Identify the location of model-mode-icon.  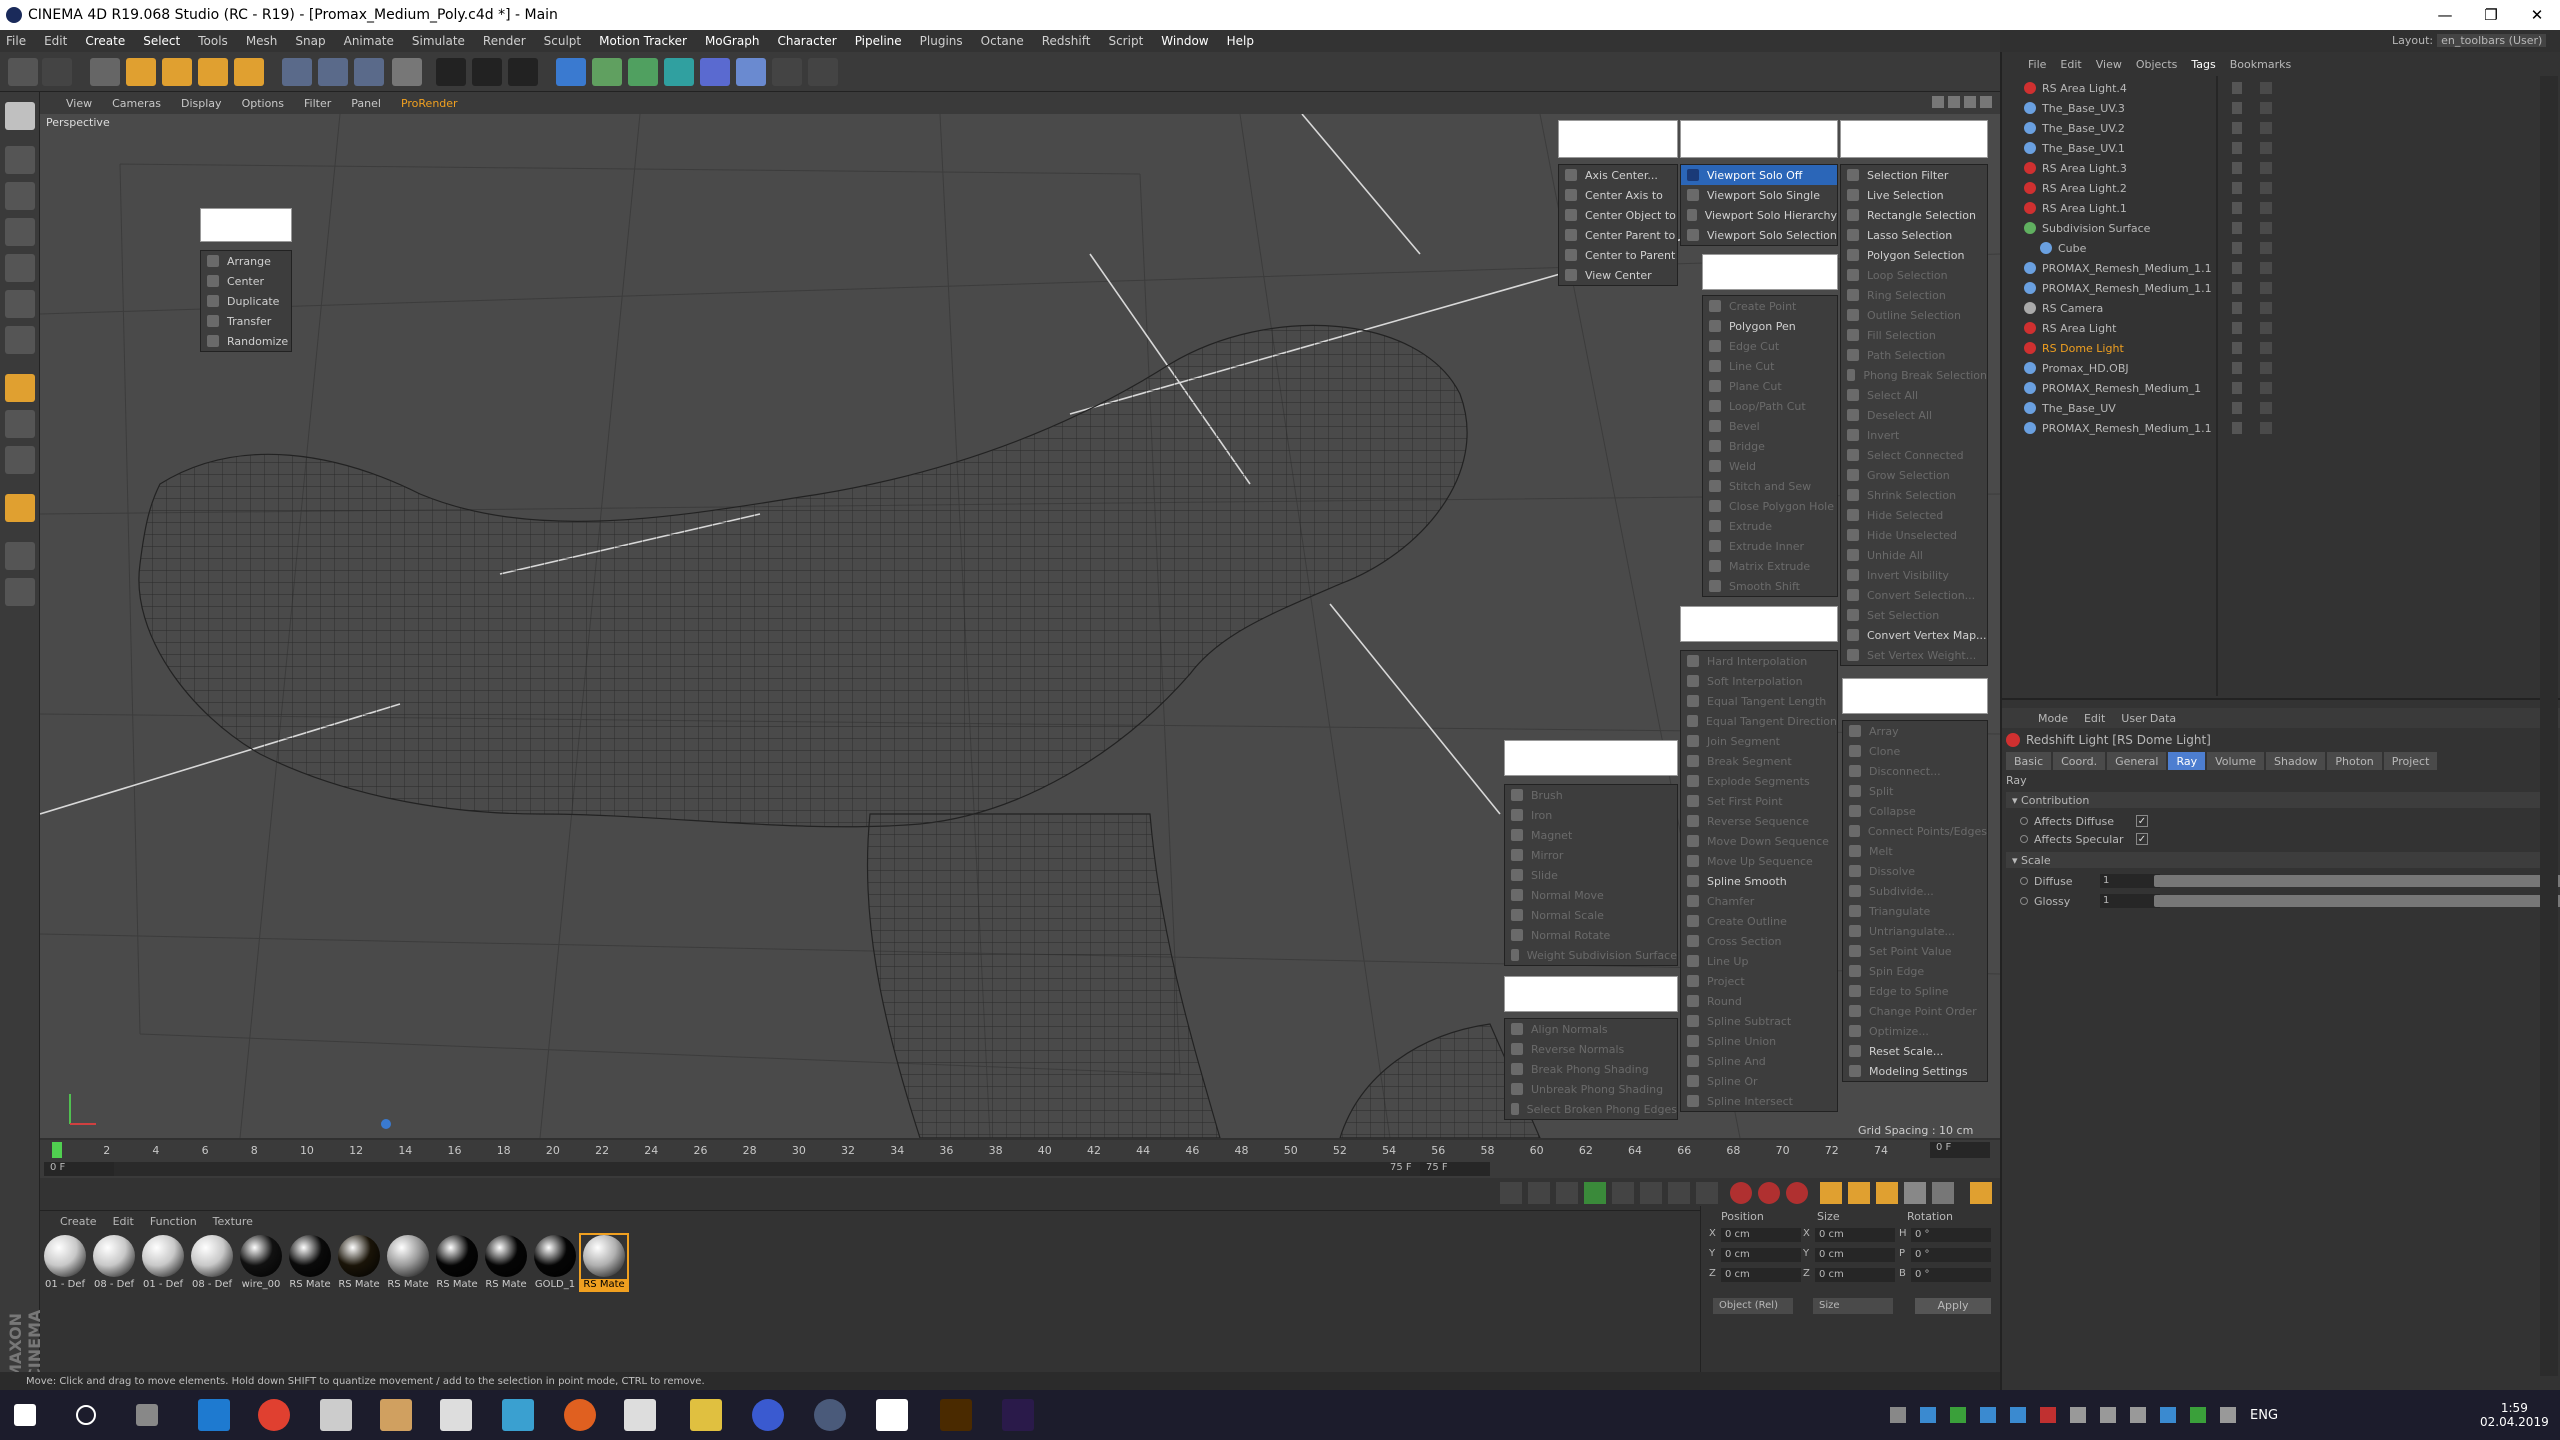
(20, 160).